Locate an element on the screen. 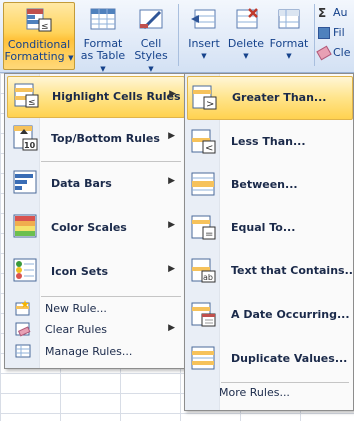 This screenshot has width=354, height=421. cell-styles-button: Cell Styles ▼ is located at coordinates (151, 37).